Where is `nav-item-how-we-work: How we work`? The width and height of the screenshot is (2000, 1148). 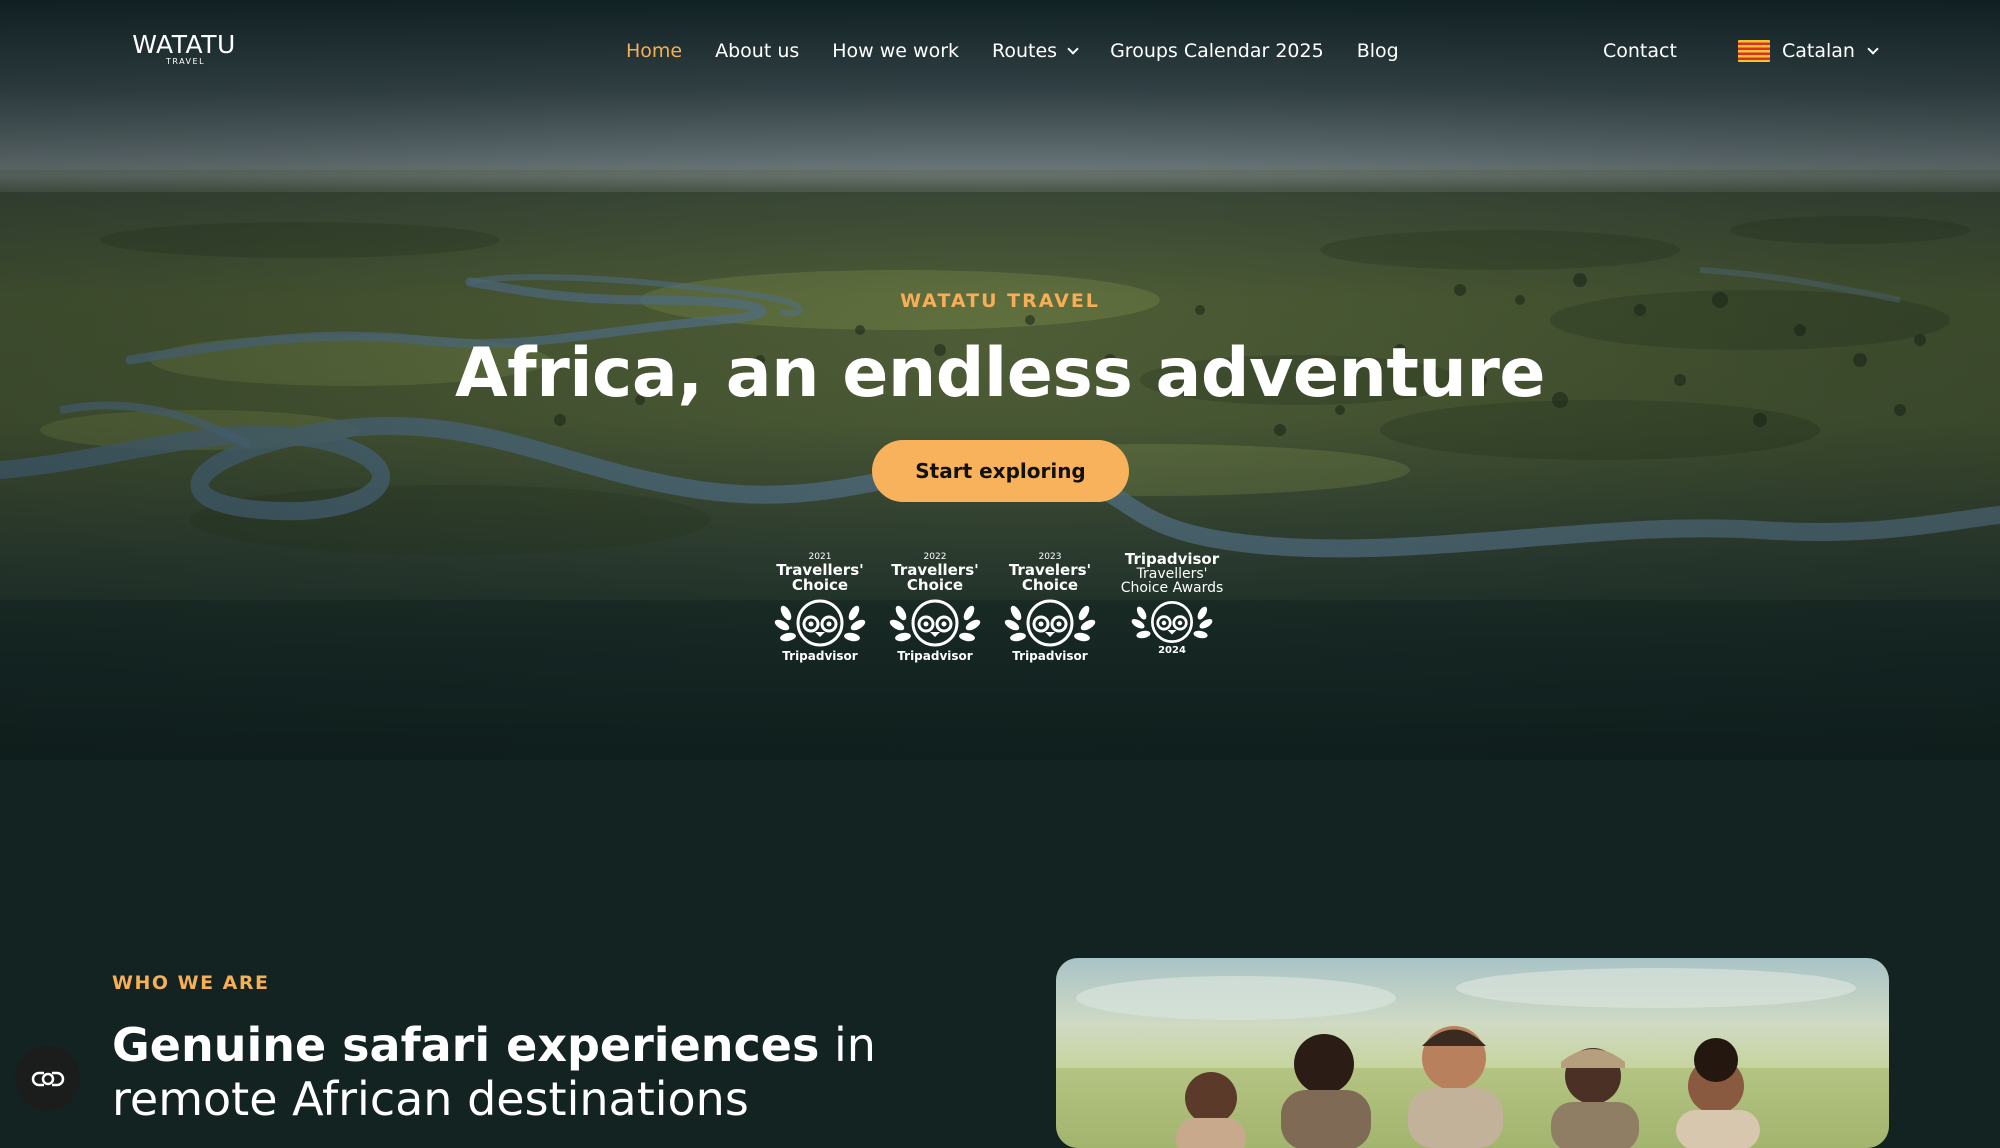
nav-item-how-we-work: How we work is located at coordinates (895, 51).